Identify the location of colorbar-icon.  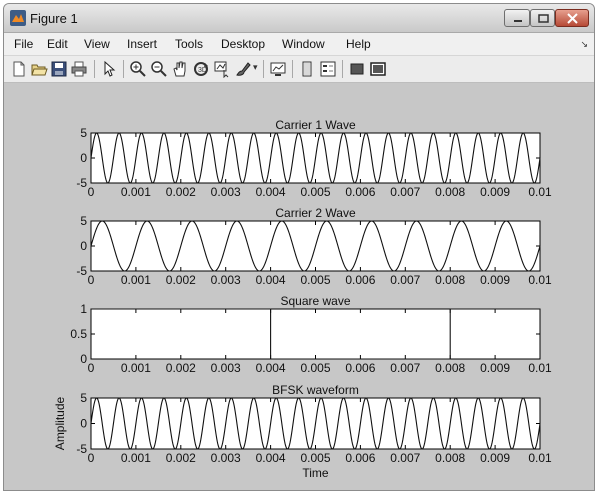
(307, 69).